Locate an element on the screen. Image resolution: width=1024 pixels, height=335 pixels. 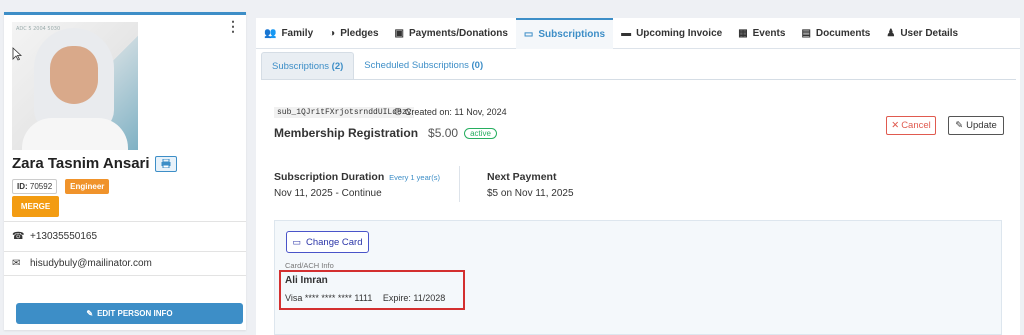
tab-user-details: ♟ User Details is located at coordinates (922, 33).